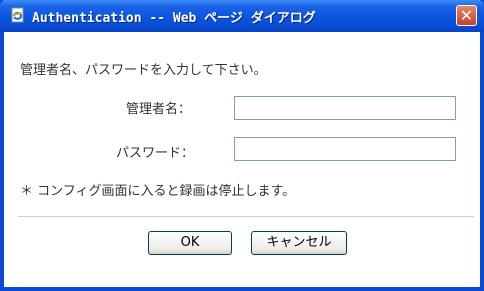  What do you see at coordinates (158, 191) in the screenshot?
I see `recording-notice: ＊ コンフィグ画面に入ると録画は停止します。` at bounding box center [158, 191].